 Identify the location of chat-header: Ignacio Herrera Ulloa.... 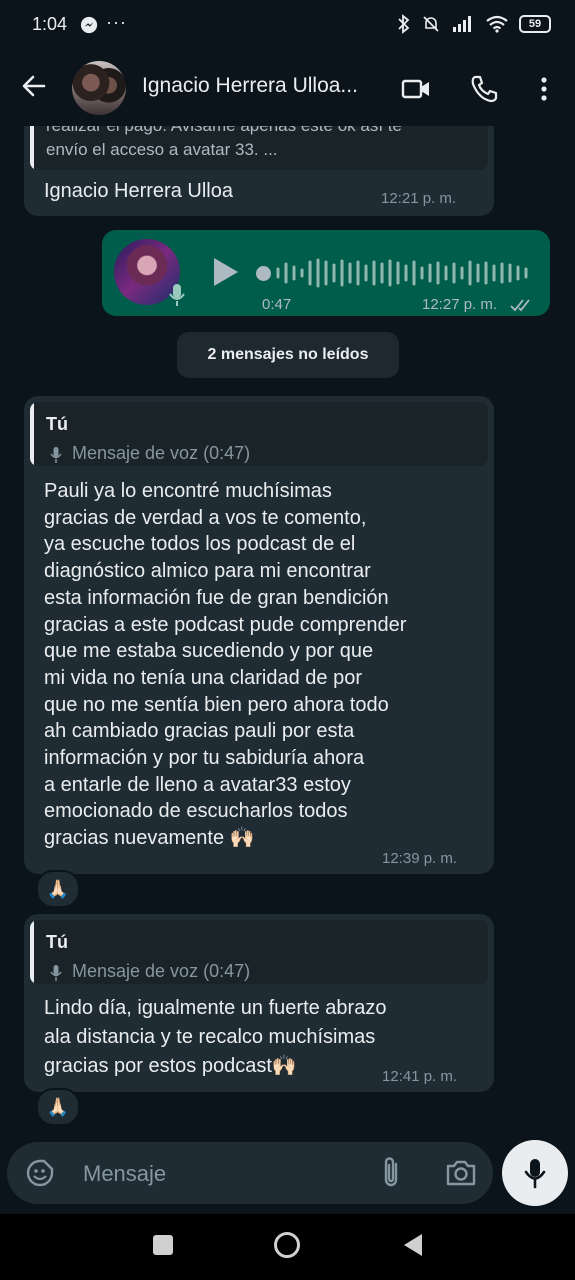
(287, 89).